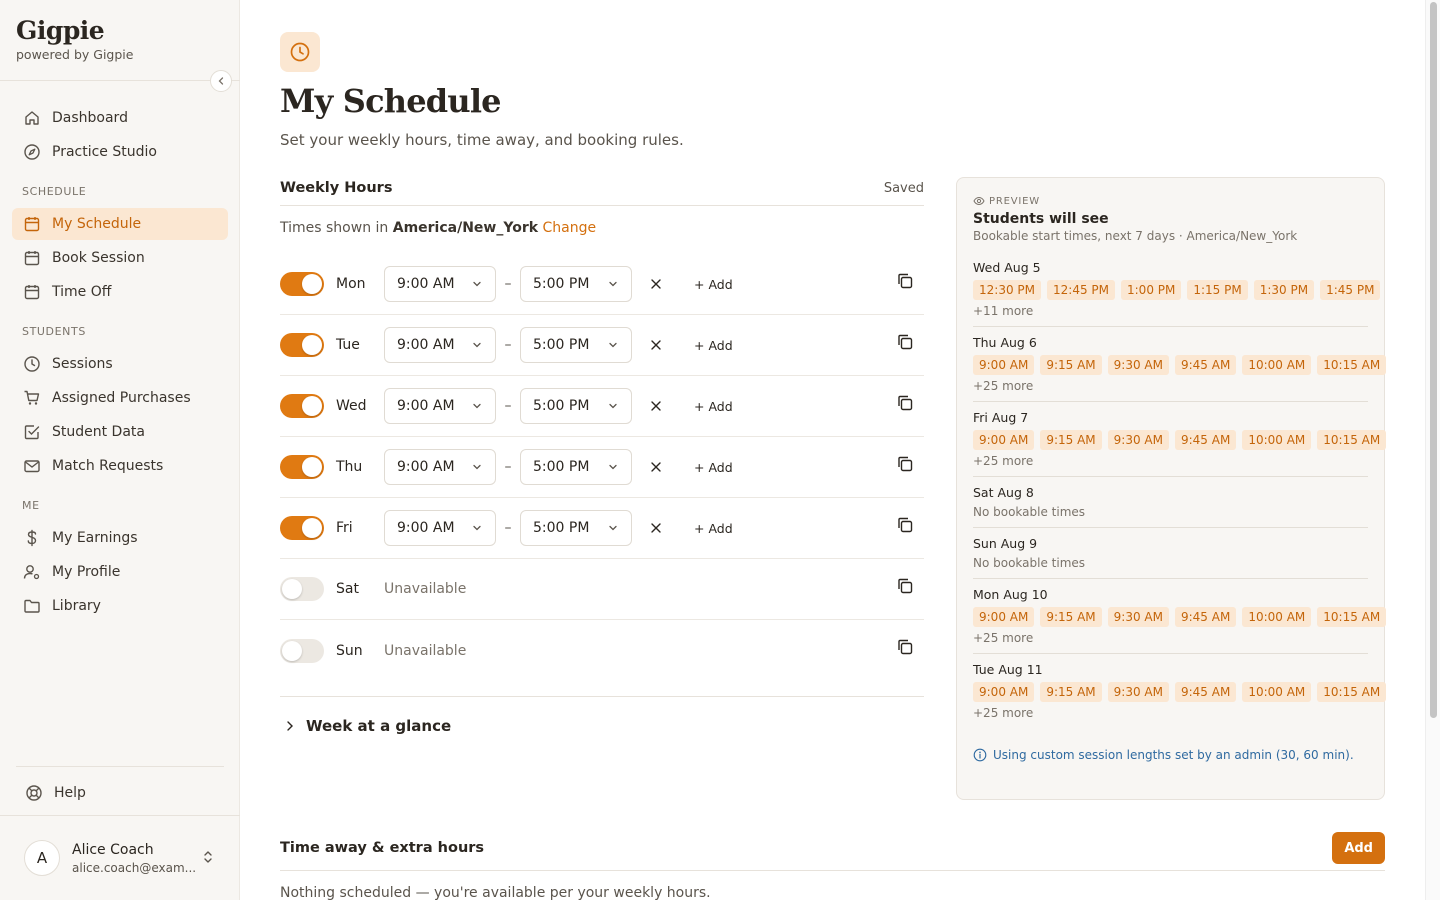 Image resolution: width=1440 pixels, height=900 pixels. Describe the element at coordinates (570, 228) in the screenshot. I see `change-timezone-link: Change` at that location.